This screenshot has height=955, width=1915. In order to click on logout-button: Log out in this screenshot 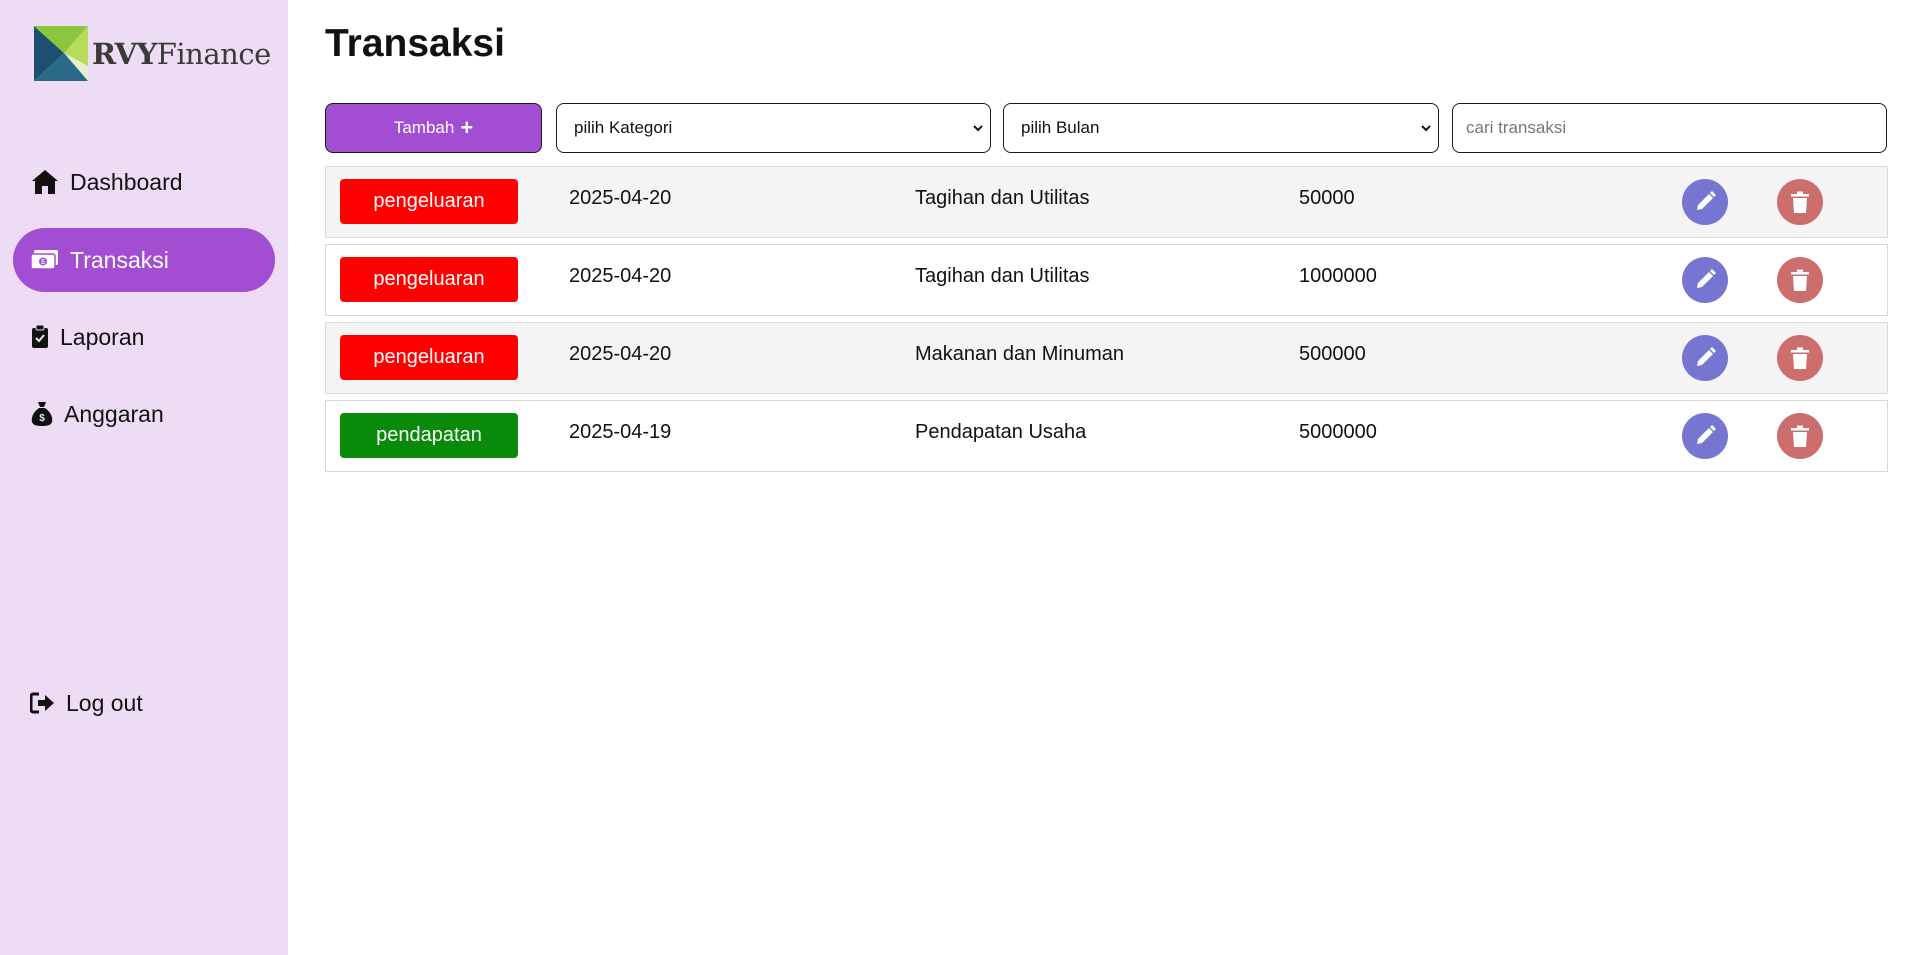, I will do `click(144, 703)`.